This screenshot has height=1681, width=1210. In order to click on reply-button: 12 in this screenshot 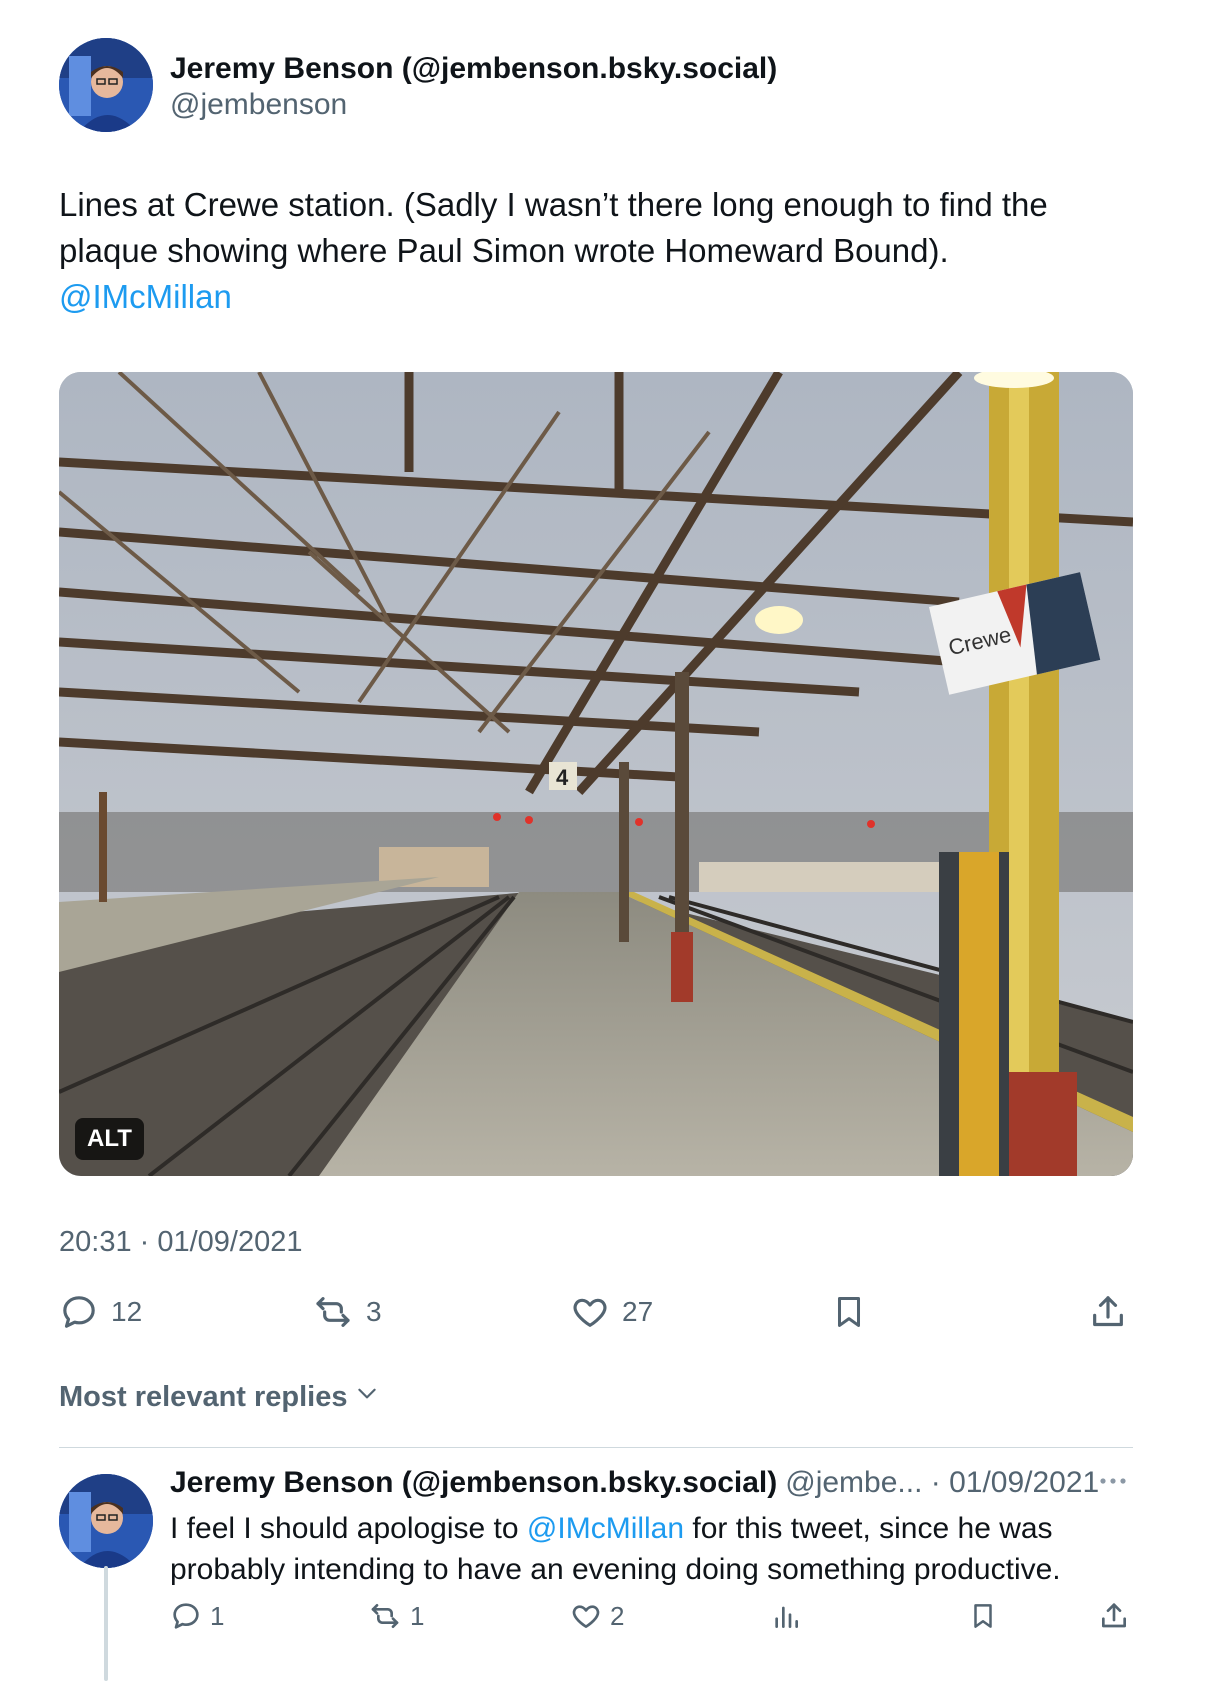, I will do `click(100, 1312)`.